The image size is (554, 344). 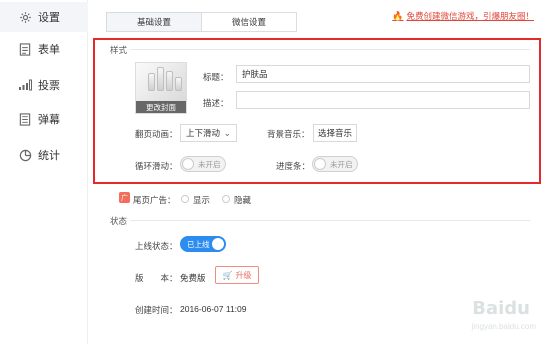 I want to click on sidebar-item-label: 投票, so click(x=49, y=86).